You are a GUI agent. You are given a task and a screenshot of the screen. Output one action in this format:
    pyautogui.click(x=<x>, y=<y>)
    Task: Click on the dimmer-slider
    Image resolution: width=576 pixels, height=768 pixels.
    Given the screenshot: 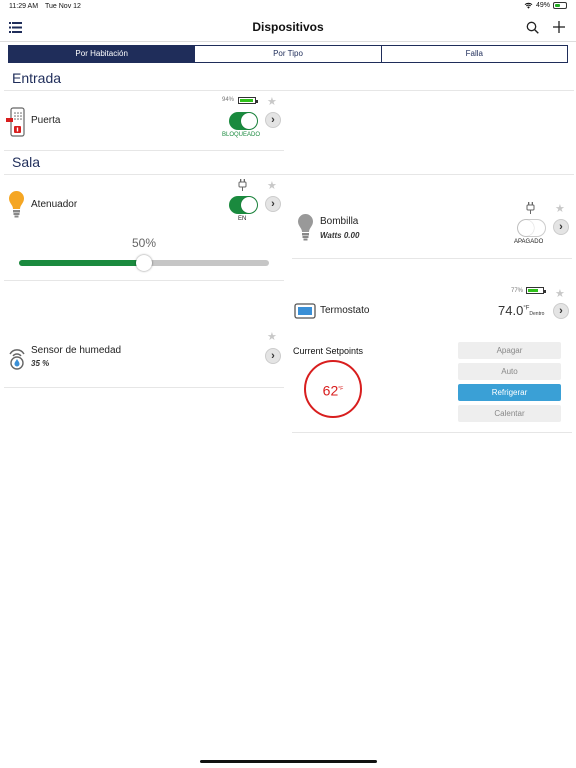 What is the action you would take?
    pyautogui.click(x=144, y=263)
    